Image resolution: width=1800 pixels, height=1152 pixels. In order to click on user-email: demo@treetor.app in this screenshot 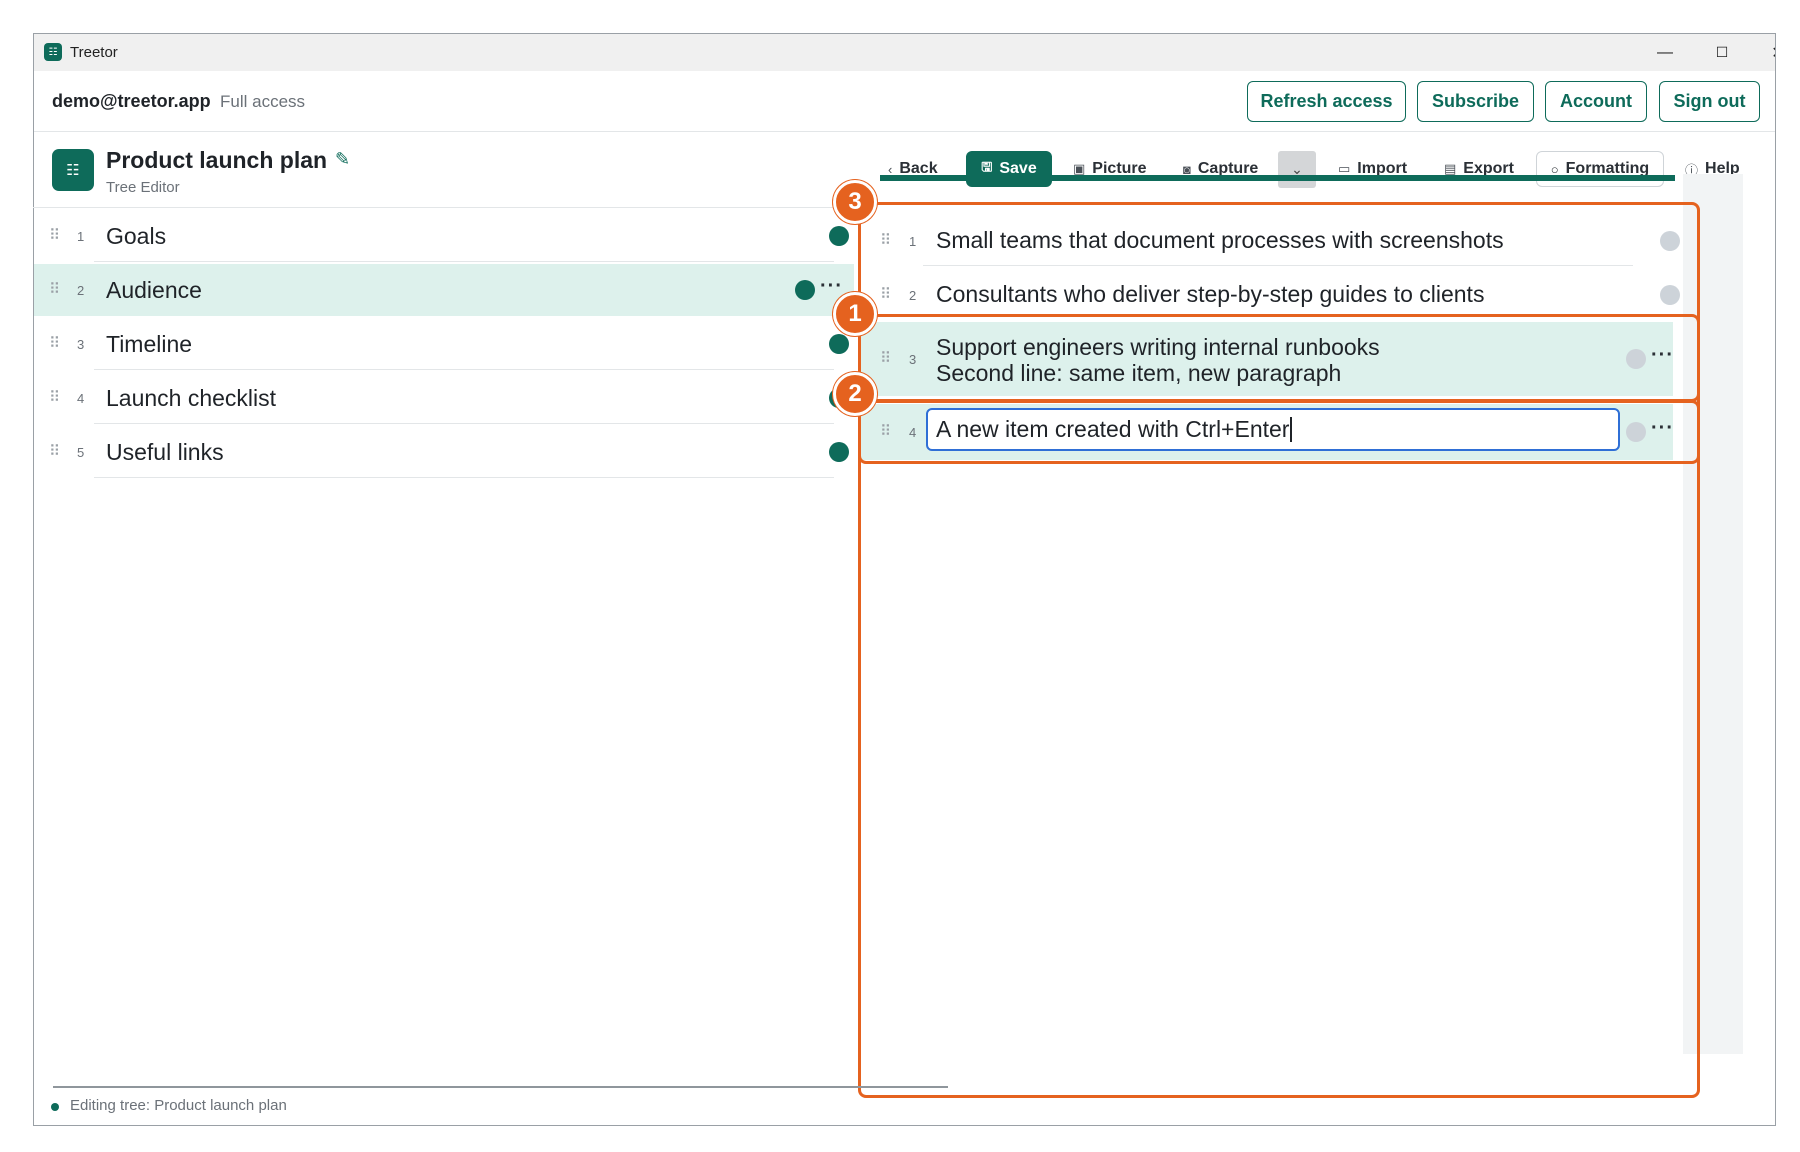, I will do `click(131, 101)`.